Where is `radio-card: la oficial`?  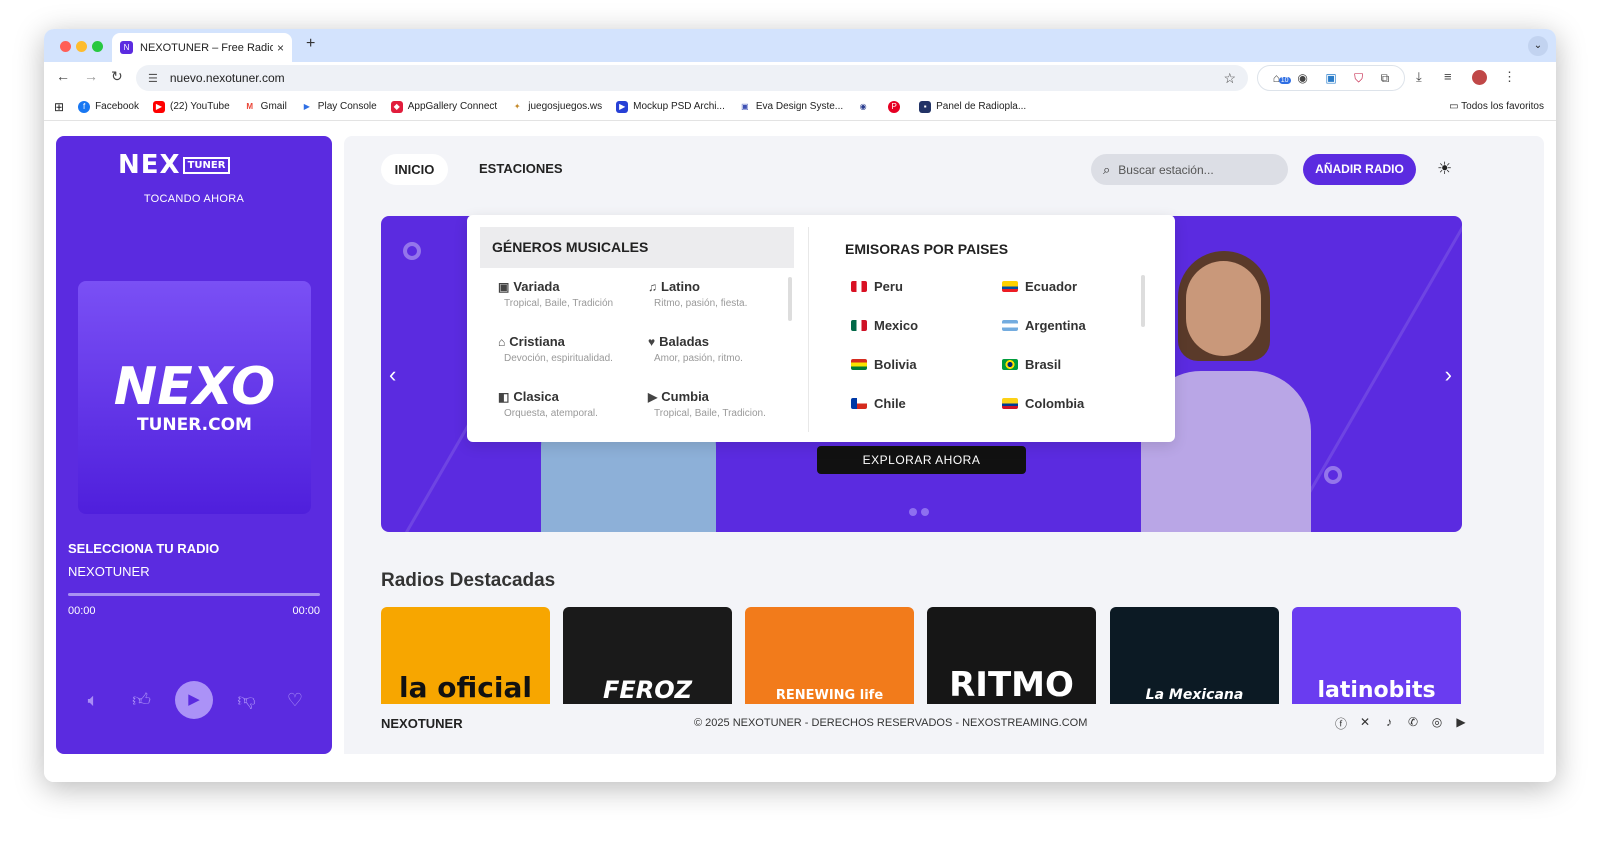 radio-card: la oficial is located at coordinates (465, 655).